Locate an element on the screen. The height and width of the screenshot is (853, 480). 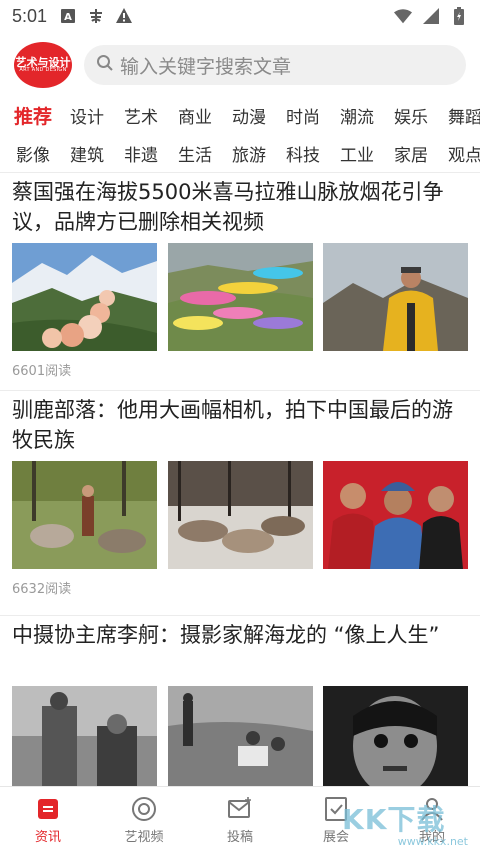
app-header: 艺术与设计 ART AND DESIGN 输入关键字搜索文章 is located at coordinates (240, 65).